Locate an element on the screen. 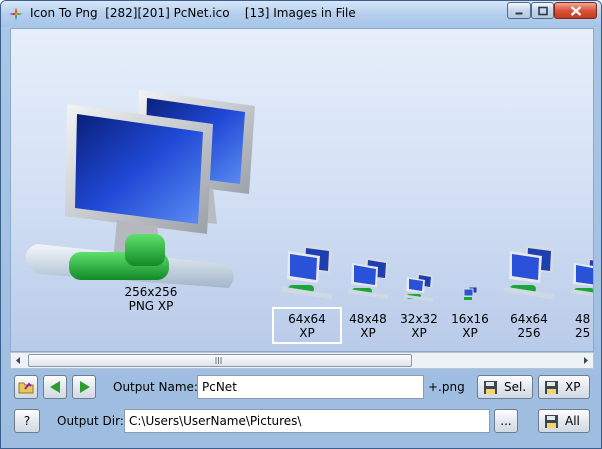 Image resolution: width=602 pixels, height=449 pixels. next-button is located at coordinates (84, 387).